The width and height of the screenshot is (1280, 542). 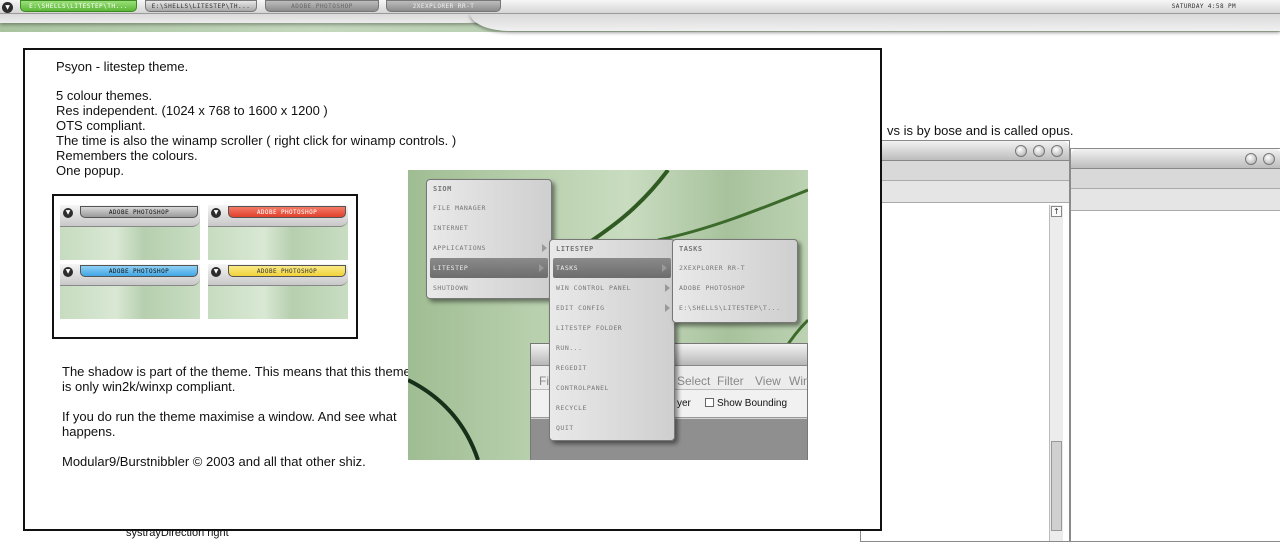 What do you see at coordinates (565, 428) in the screenshot?
I see `popup-menu-item: QUIT` at bounding box center [565, 428].